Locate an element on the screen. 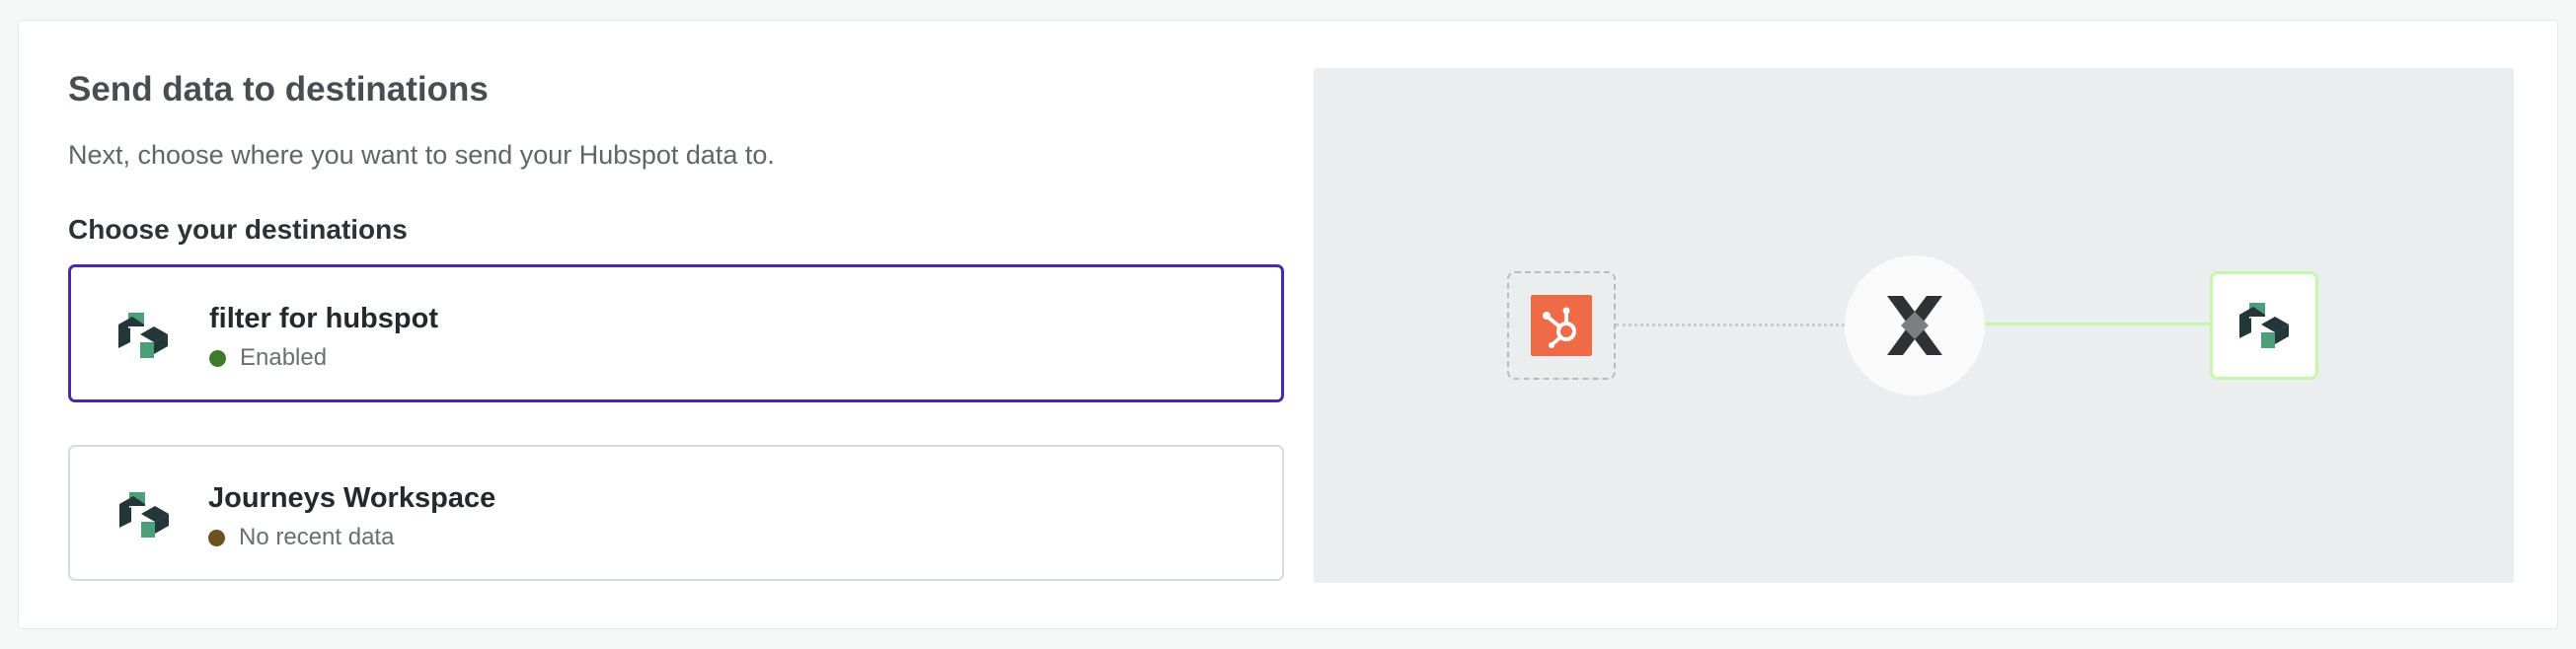 Image resolution: width=2576 pixels, height=649 pixels. source-node is located at coordinates (1561, 325).